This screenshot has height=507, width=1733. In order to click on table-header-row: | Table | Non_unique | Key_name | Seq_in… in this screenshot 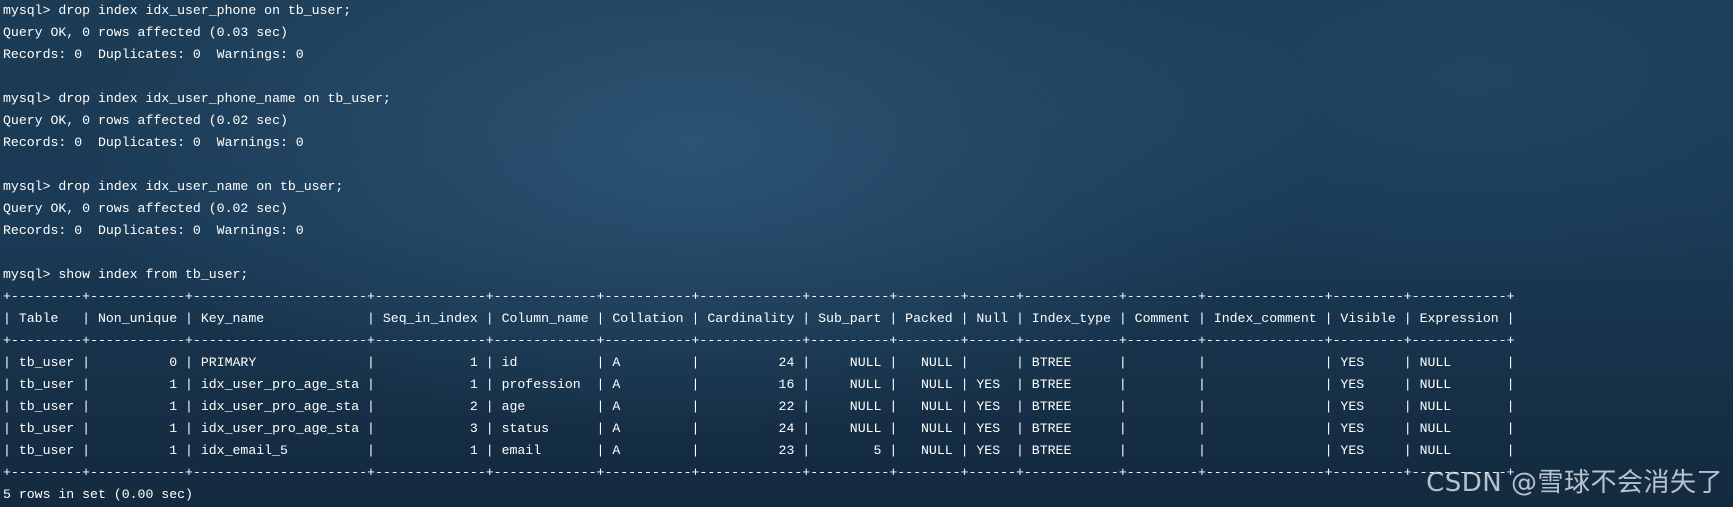, I will do `click(759, 318)`.